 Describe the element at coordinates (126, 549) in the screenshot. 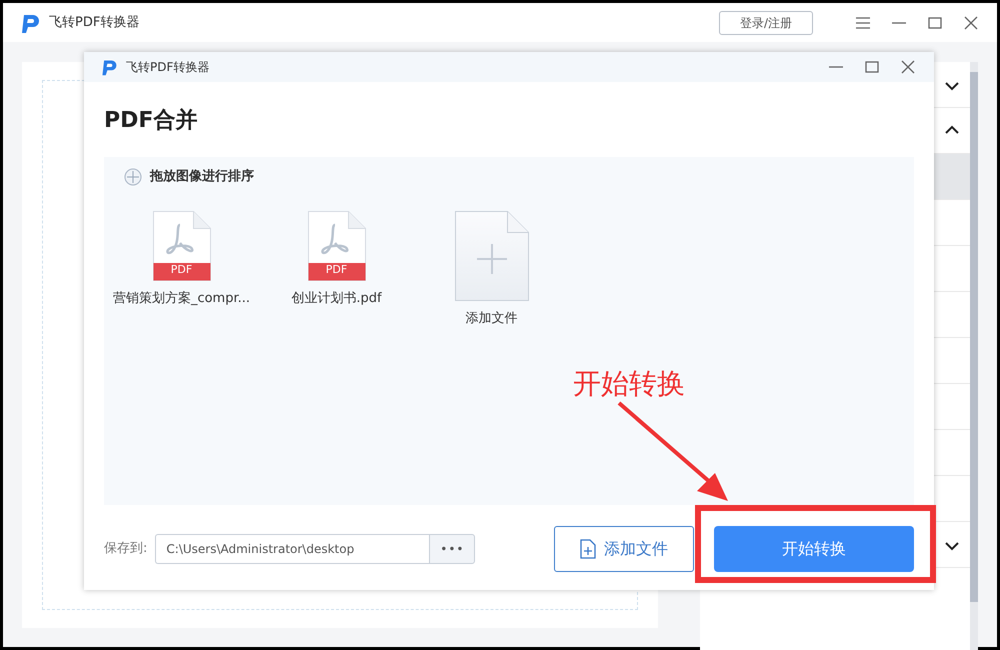

I see `save-label: 保存到:` at that location.